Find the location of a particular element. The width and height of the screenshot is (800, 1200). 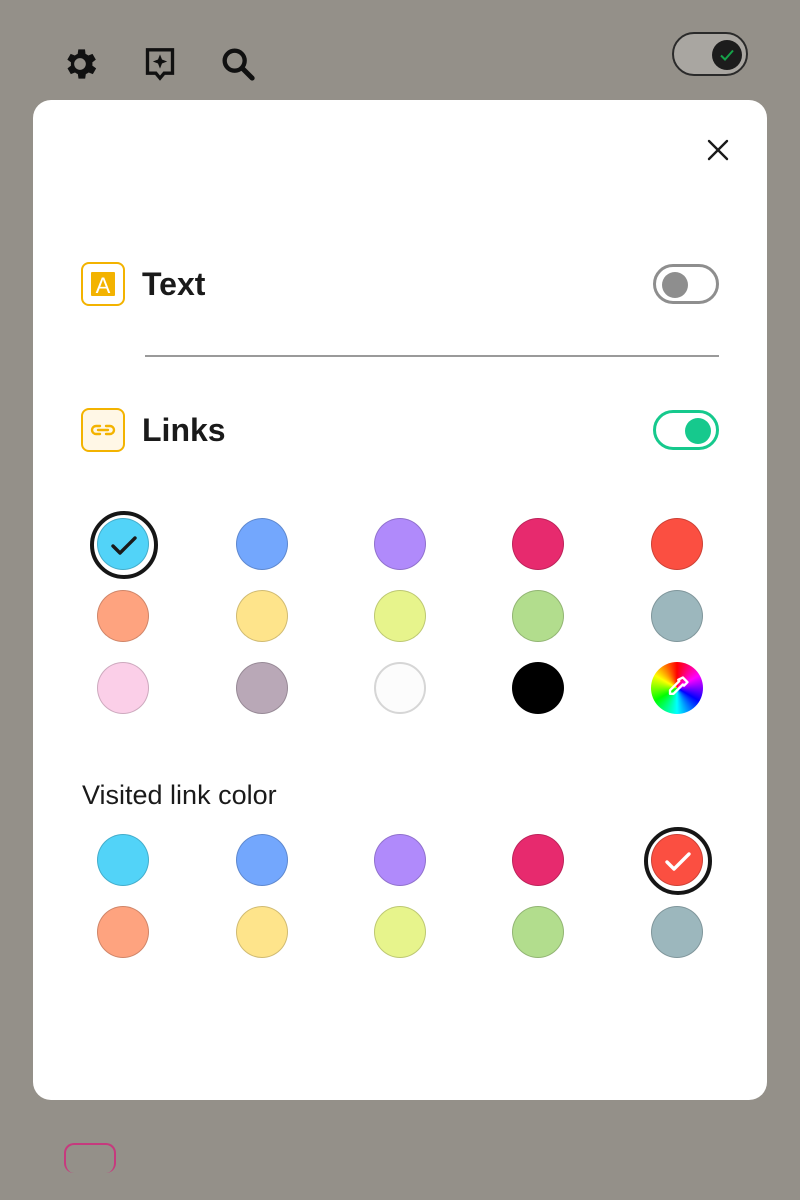

links-toggle is located at coordinates (686, 430).